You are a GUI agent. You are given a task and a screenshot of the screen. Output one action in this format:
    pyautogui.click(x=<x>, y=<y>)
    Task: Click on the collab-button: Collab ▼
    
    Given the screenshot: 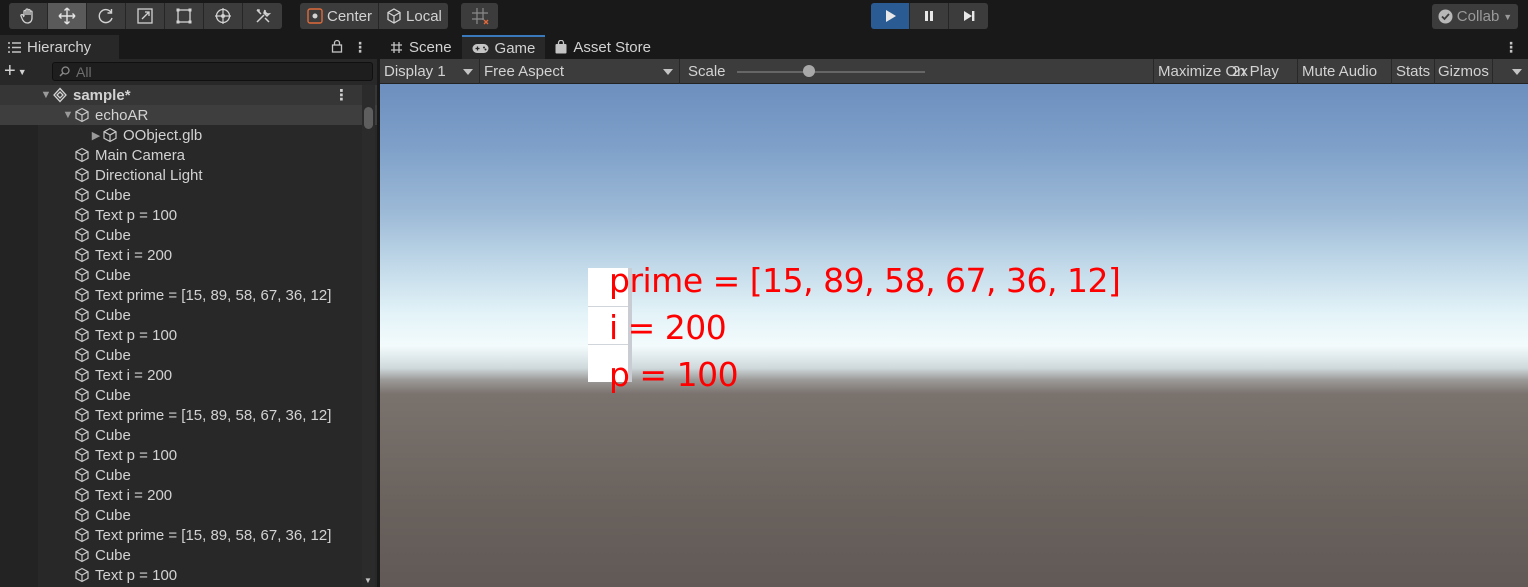 What is the action you would take?
    pyautogui.click(x=1475, y=16)
    